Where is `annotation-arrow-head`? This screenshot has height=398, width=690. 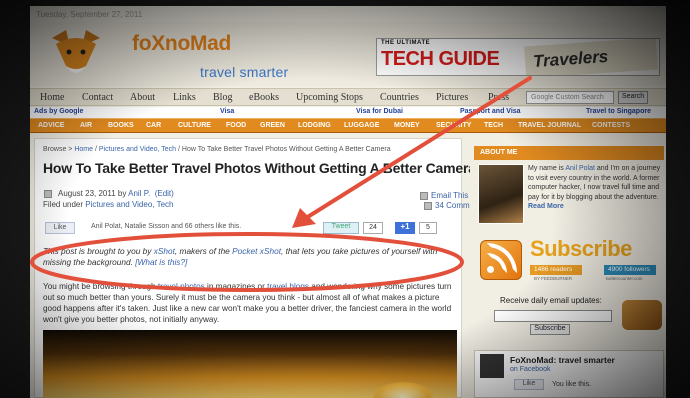
annotation-arrow-head is located at coordinates (304, 218).